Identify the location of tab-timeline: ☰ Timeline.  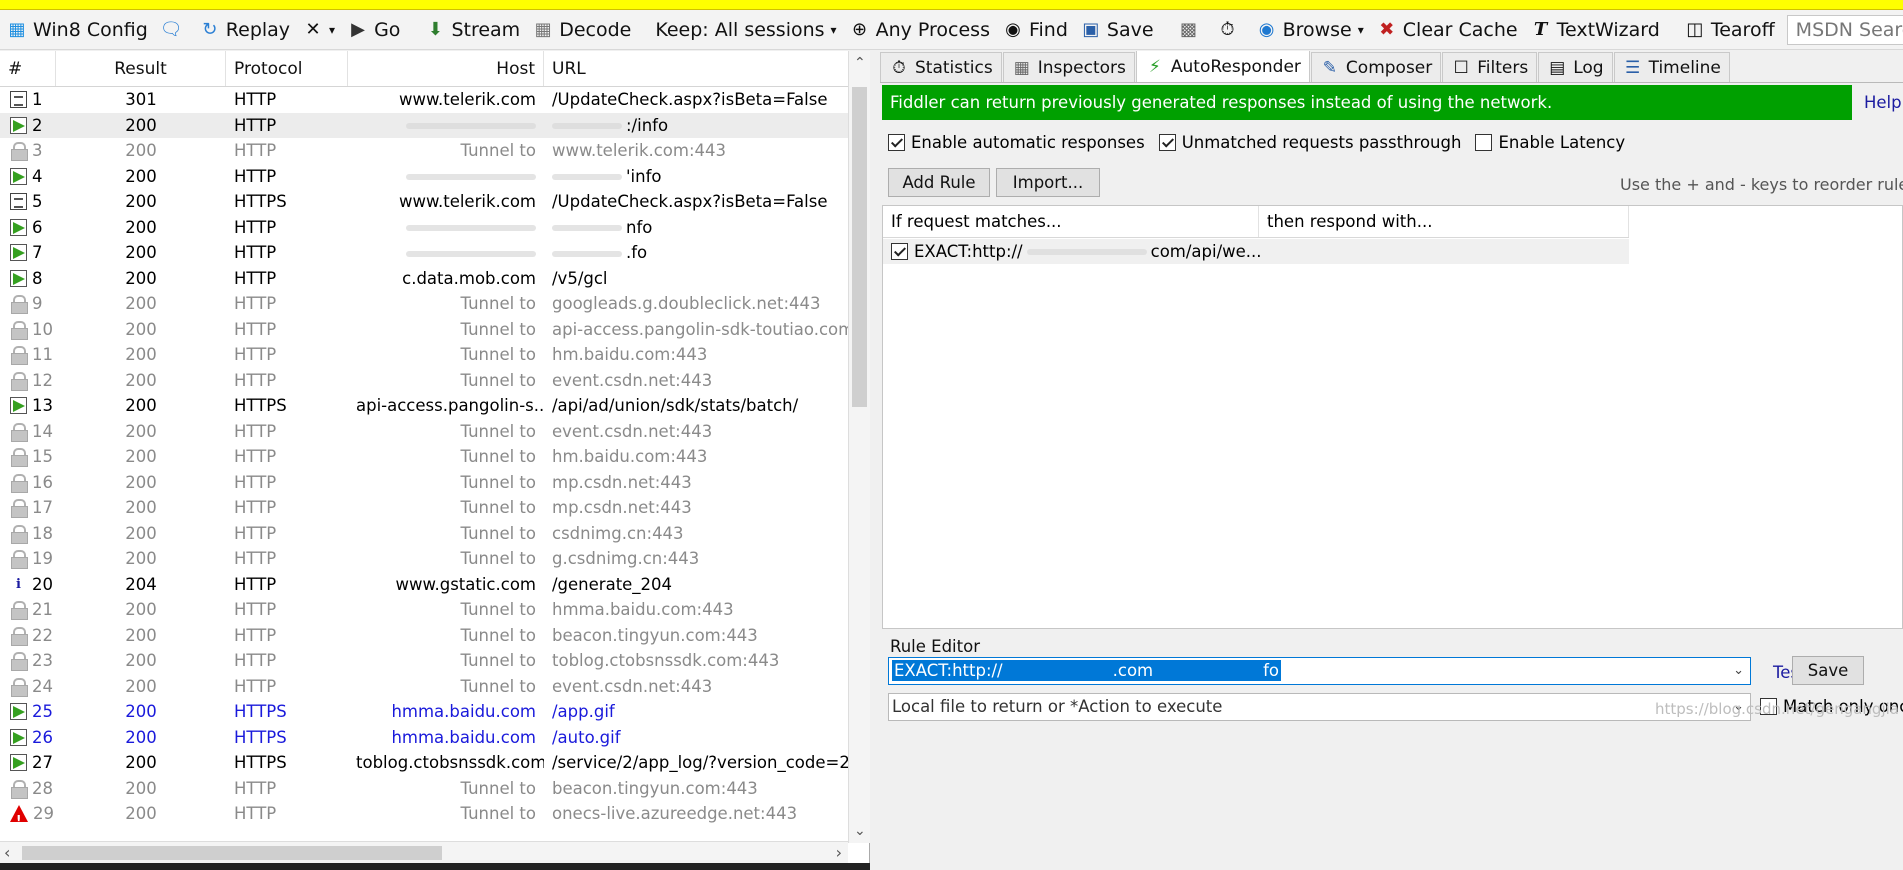
(1671, 67).